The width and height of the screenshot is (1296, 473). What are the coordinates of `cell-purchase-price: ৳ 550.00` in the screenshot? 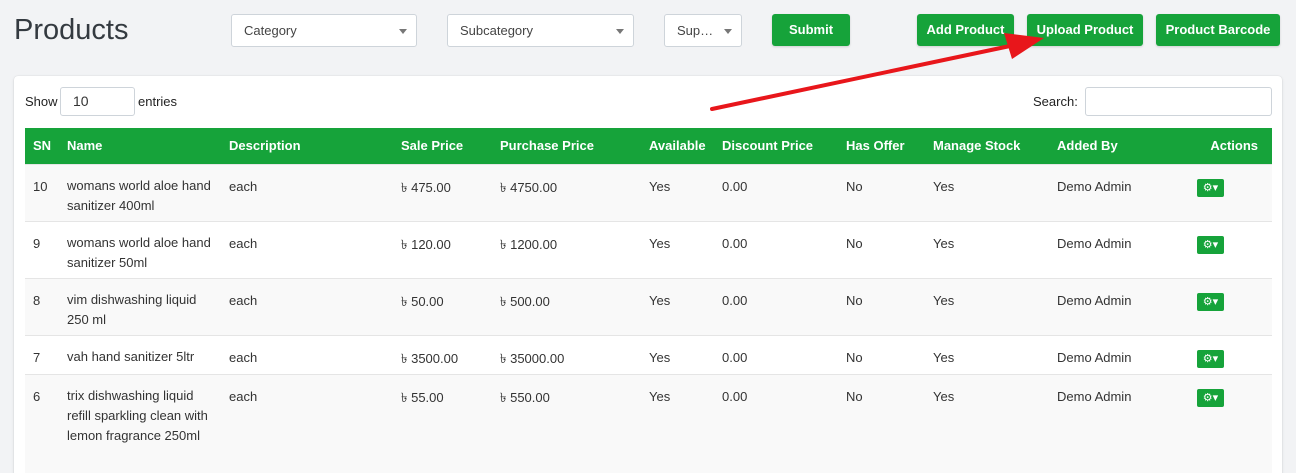 It's located at (566, 423).